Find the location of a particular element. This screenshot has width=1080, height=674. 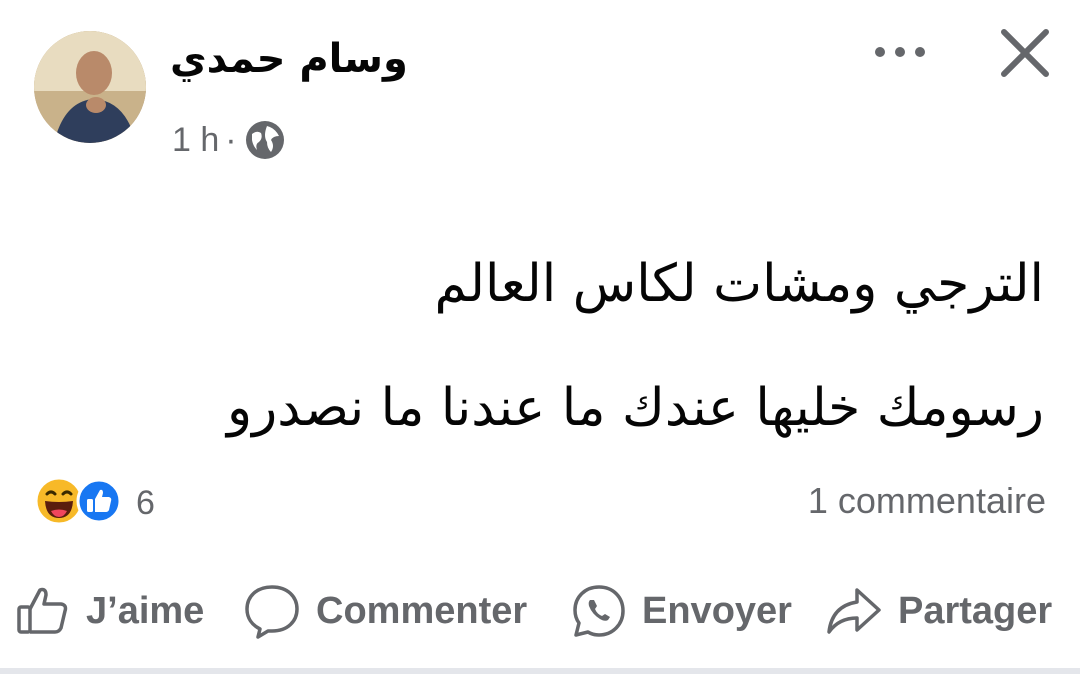

post-meta: 1 h · is located at coordinates (229, 140).